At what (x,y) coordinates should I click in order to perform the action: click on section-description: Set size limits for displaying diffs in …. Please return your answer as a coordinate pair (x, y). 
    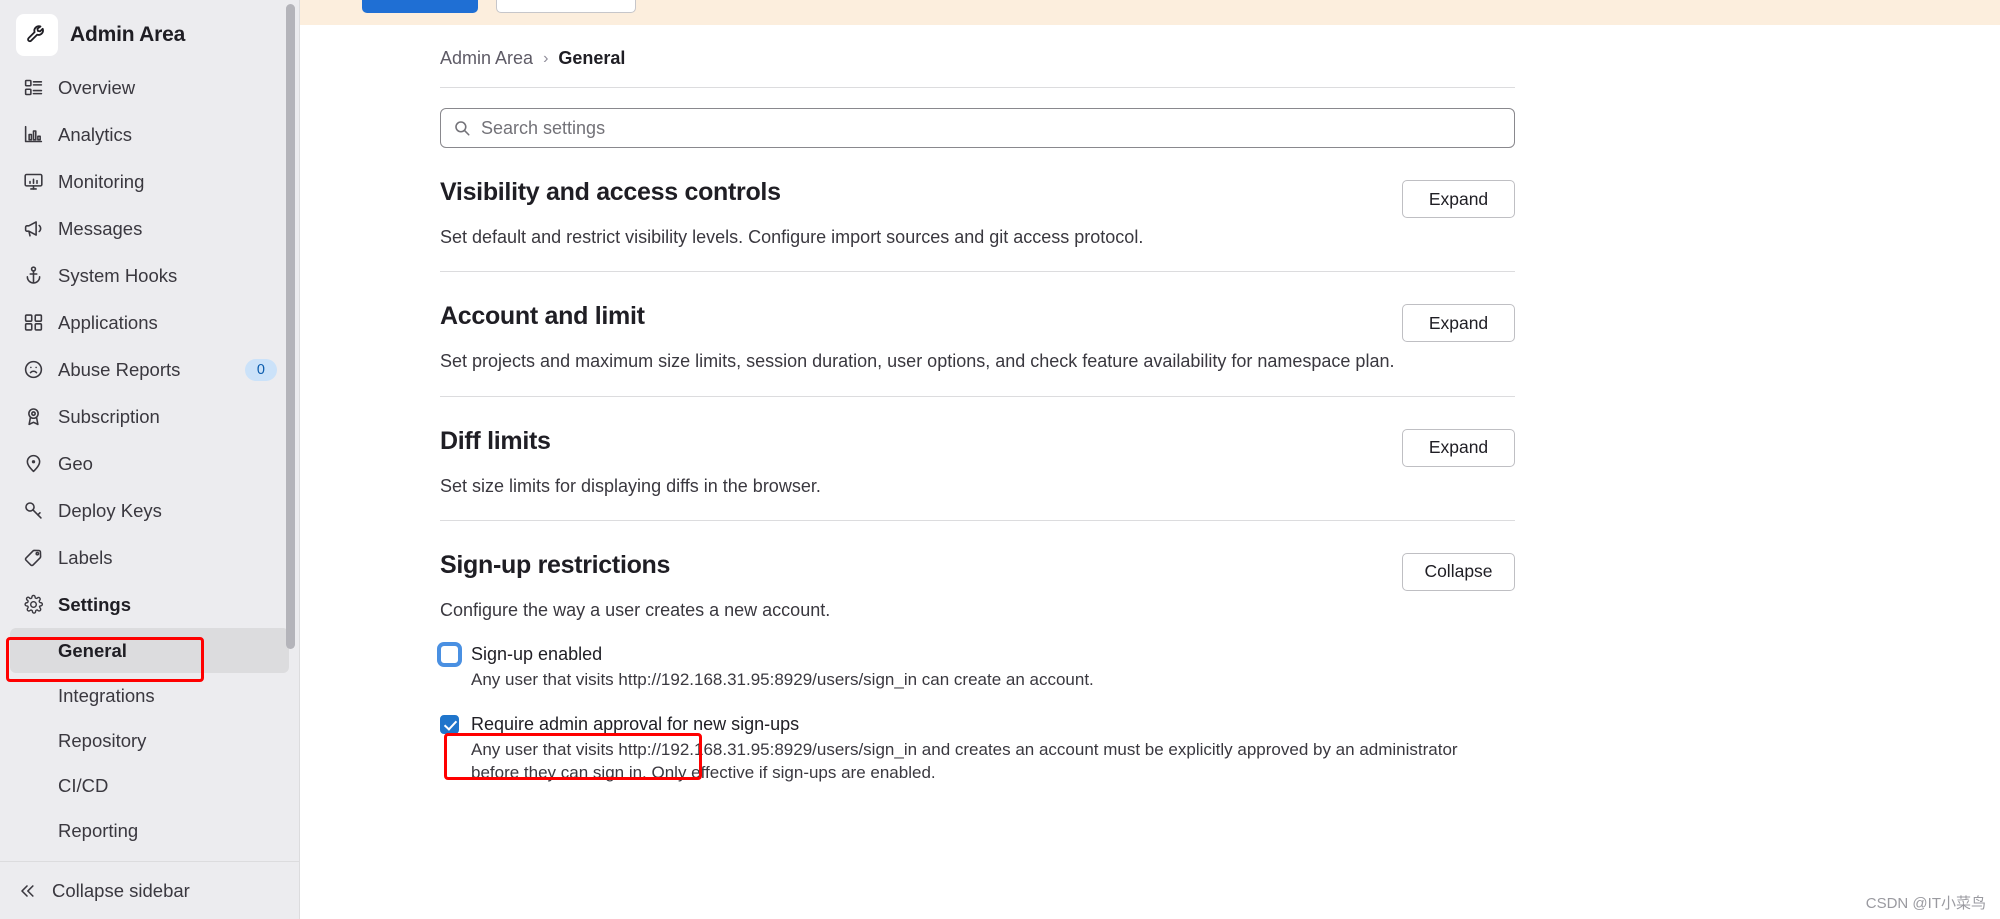
    Looking at the image, I should click on (630, 485).